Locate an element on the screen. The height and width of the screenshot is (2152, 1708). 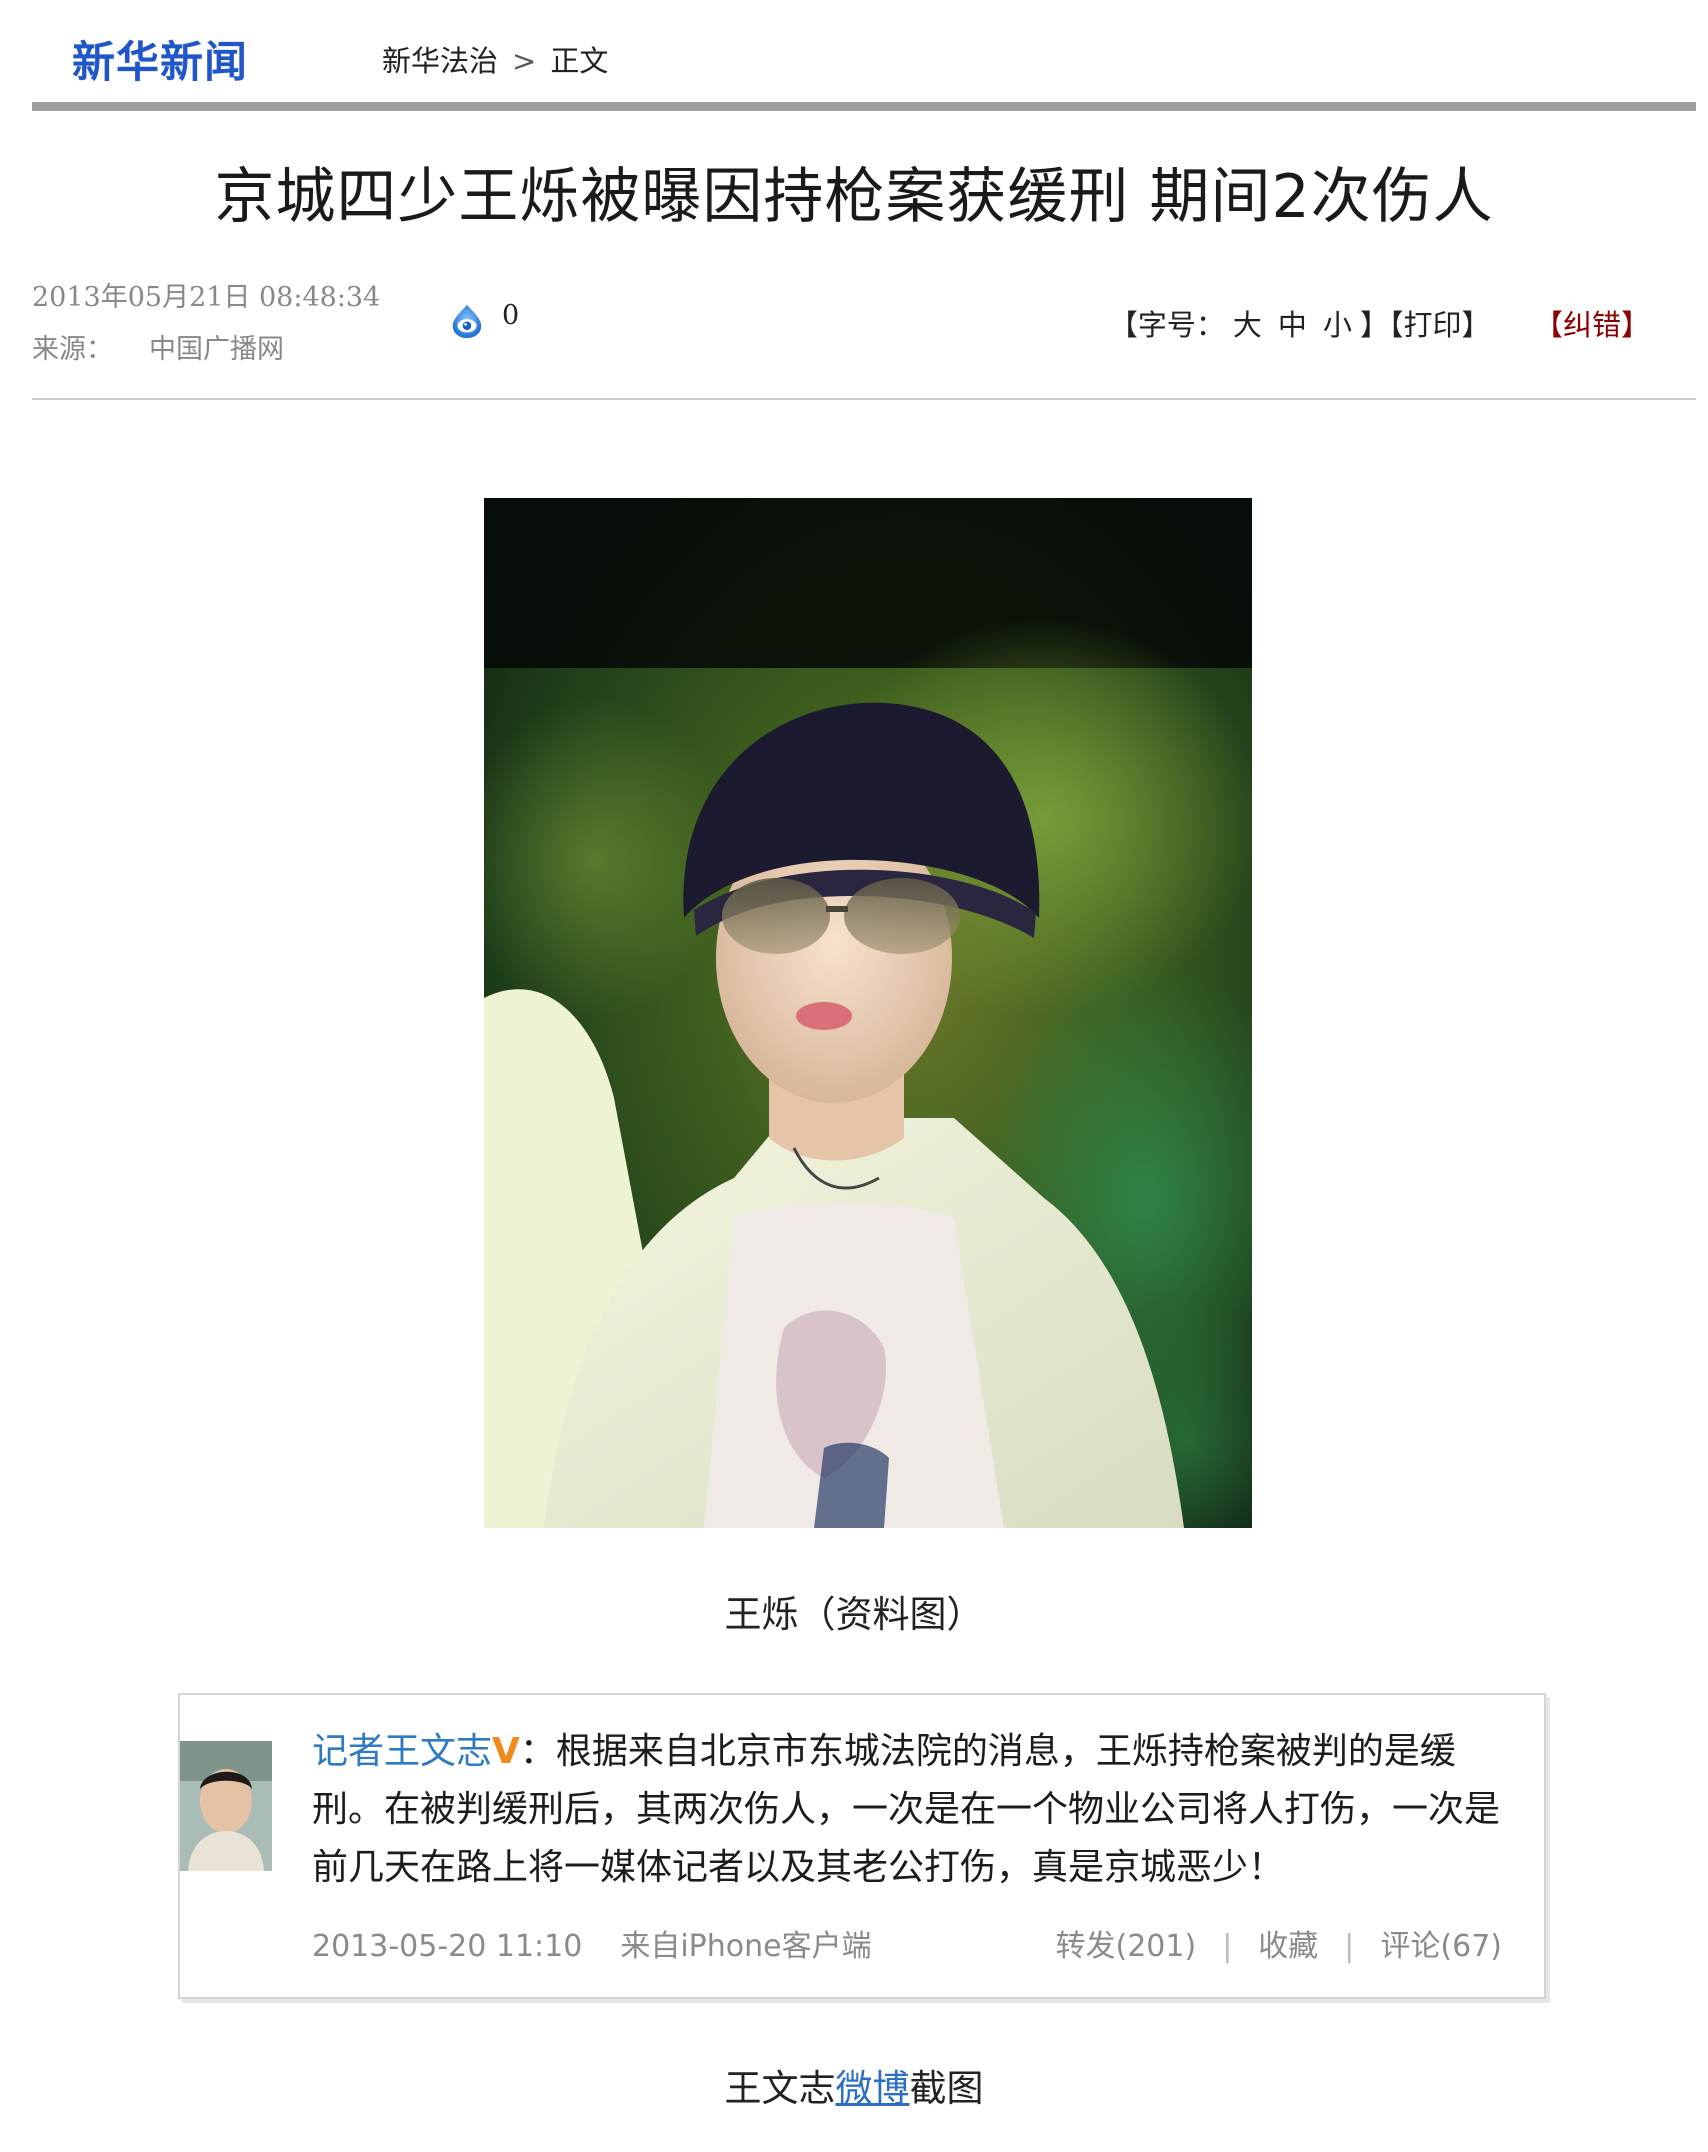
comment-button: 评论(67) is located at coordinates (1441, 1946).